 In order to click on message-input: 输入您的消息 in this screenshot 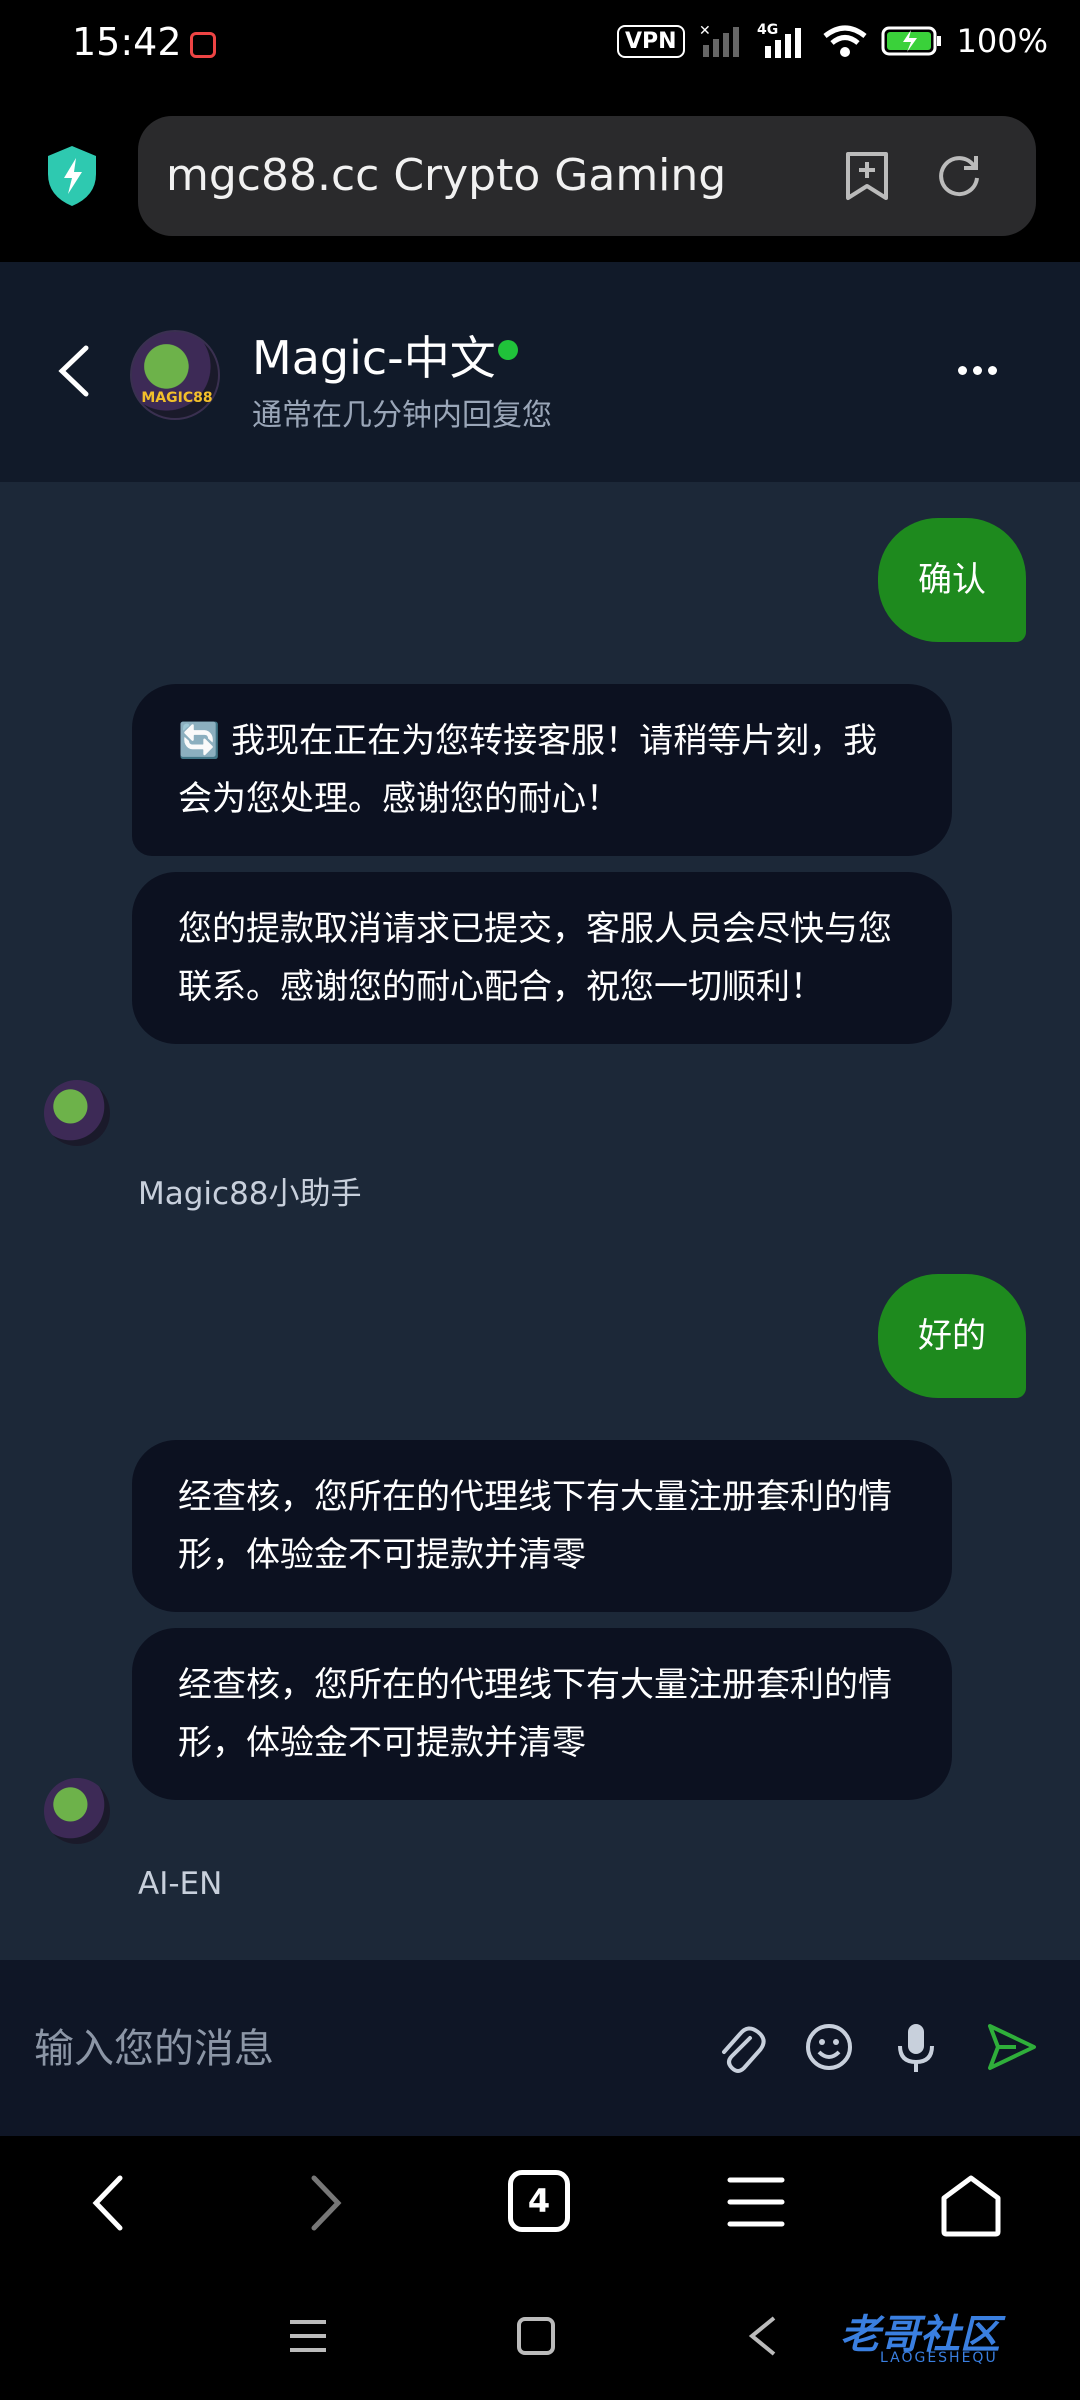, I will do `click(154, 2045)`.